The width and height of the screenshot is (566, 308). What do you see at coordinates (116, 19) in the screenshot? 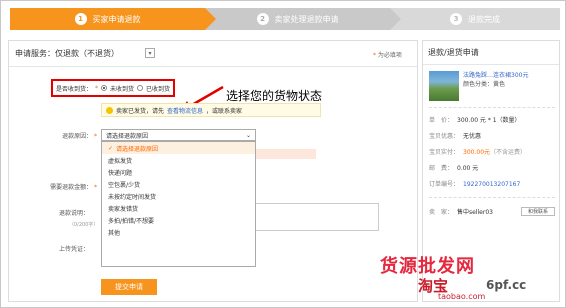
I see `step-label: 买家申请退款` at bounding box center [116, 19].